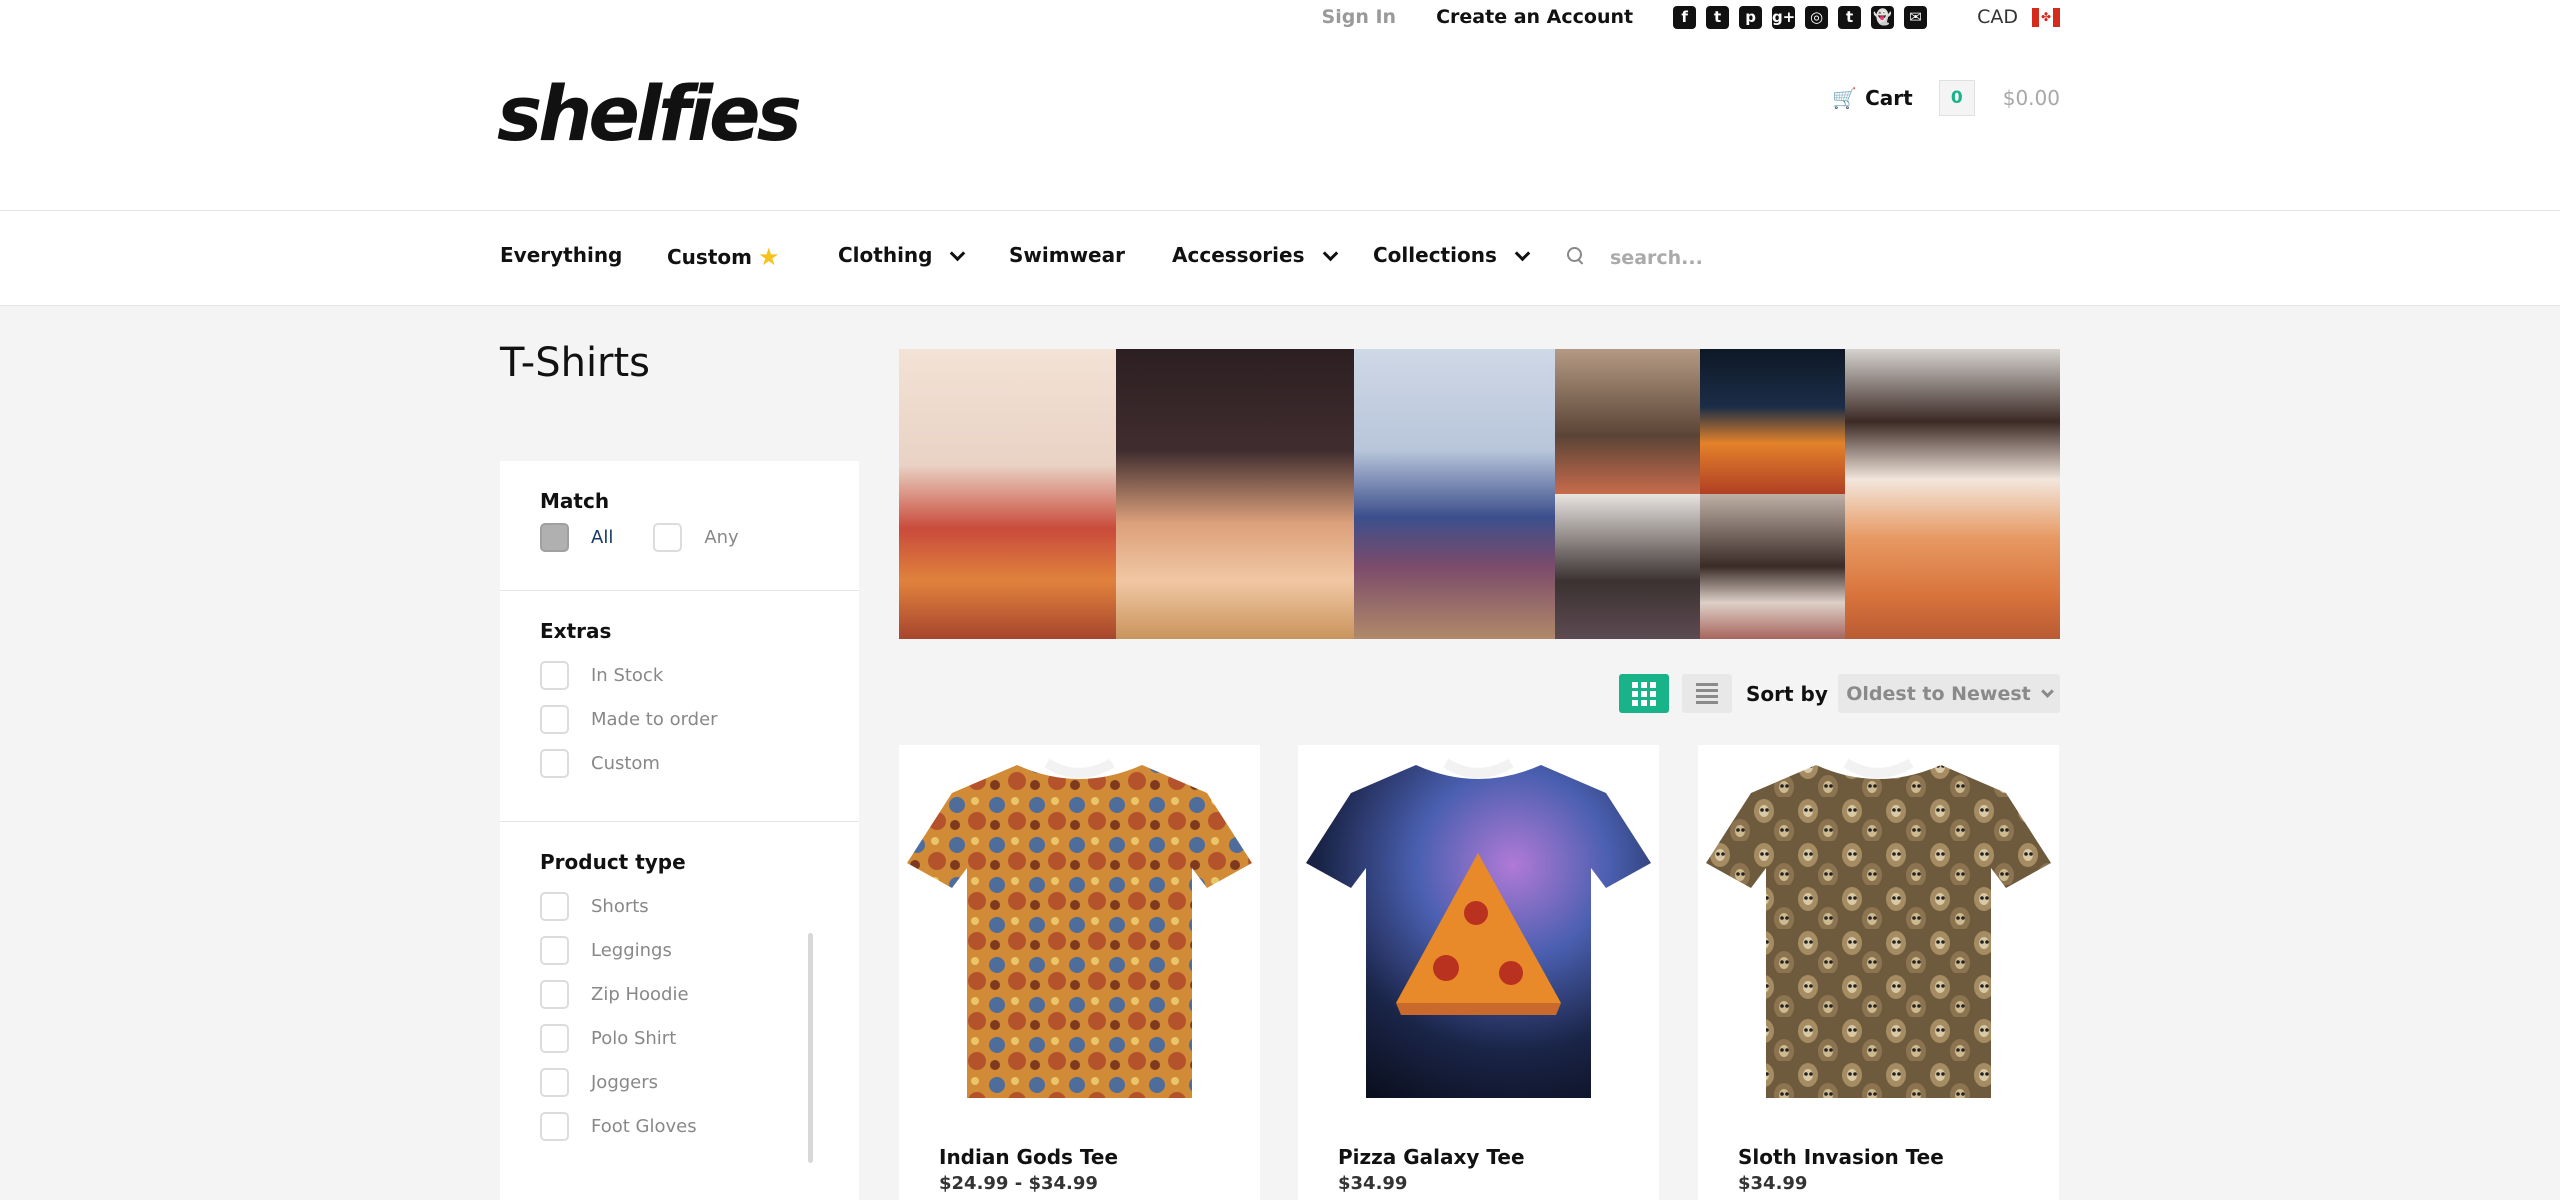  I want to click on nav-label: Clothing, so click(885, 255).